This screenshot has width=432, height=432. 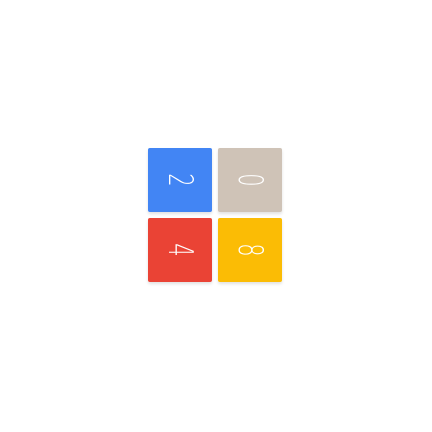 I want to click on tile-digit: 2, so click(x=179, y=180).